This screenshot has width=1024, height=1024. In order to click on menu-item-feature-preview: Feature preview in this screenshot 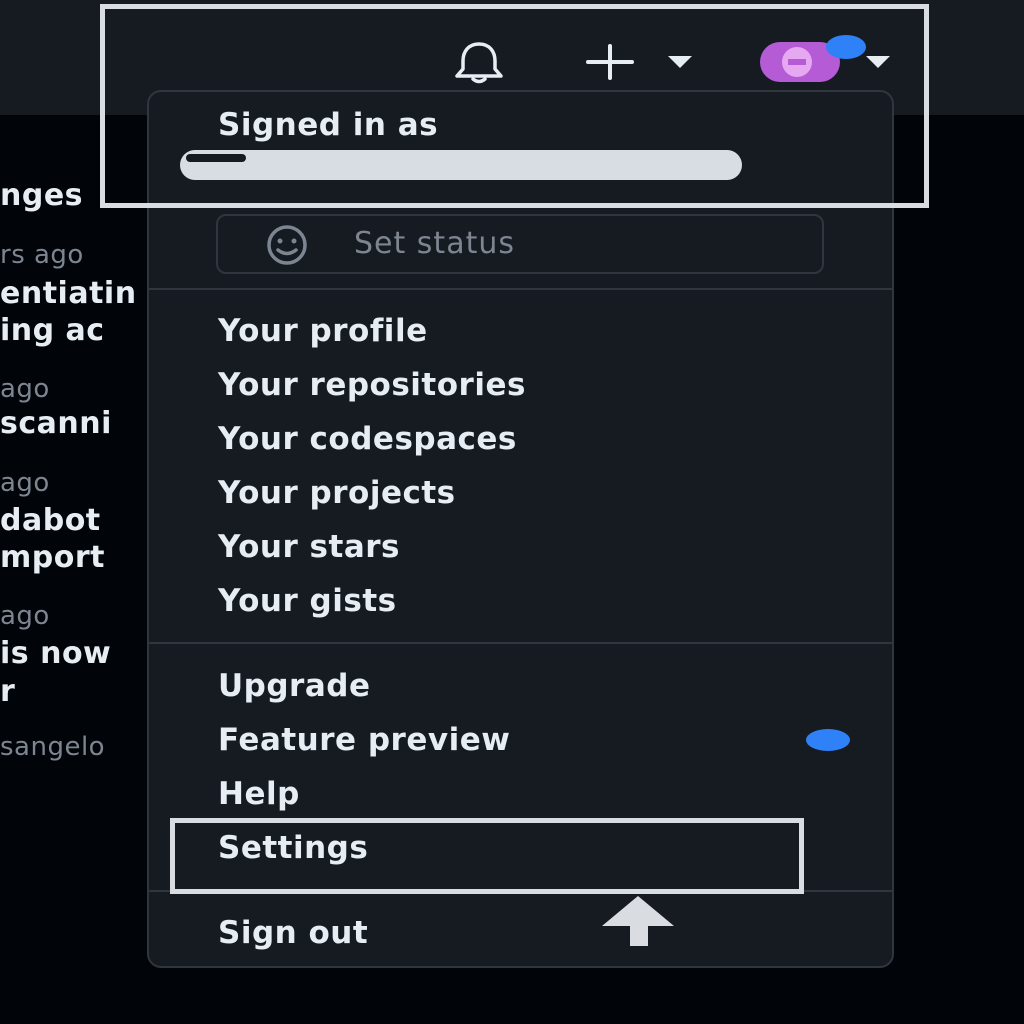, I will do `click(364, 740)`.